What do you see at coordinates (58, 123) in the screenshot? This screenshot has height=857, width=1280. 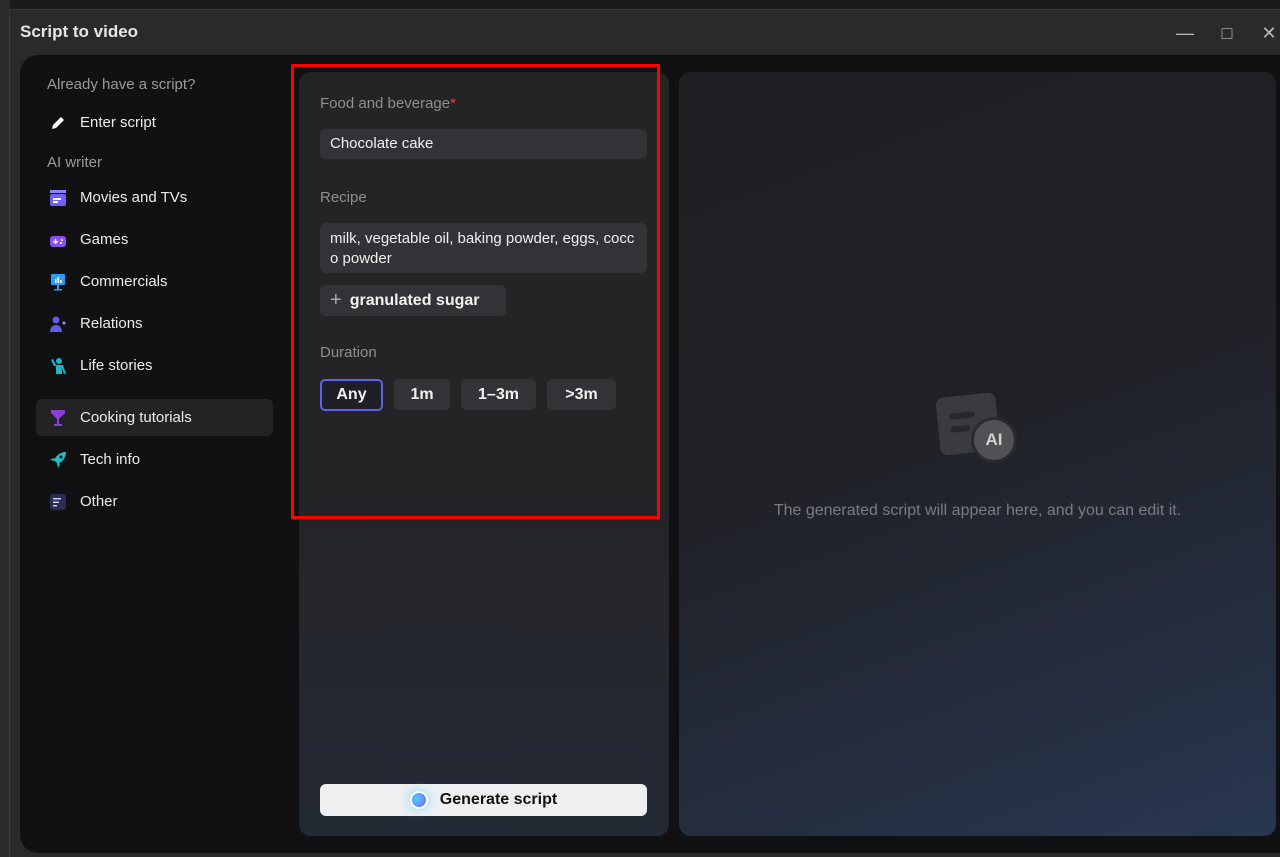 I see `pencil-icon` at bounding box center [58, 123].